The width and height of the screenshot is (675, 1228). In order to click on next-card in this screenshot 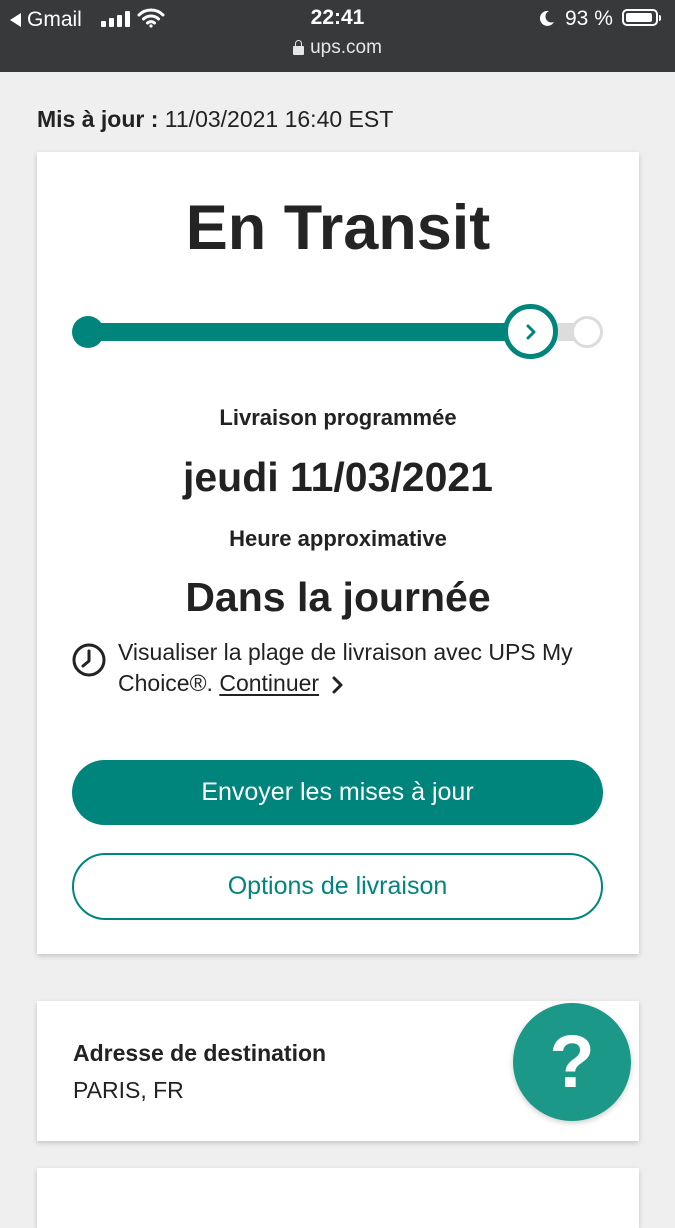, I will do `click(338, 1198)`.